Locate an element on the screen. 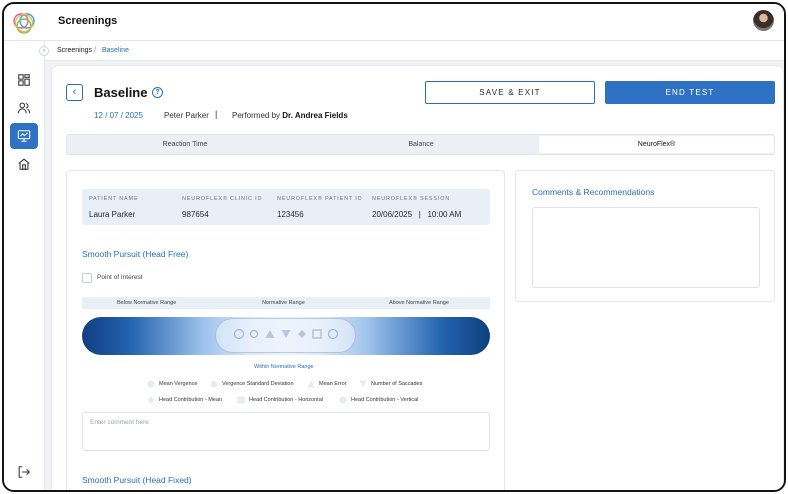 The width and height of the screenshot is (788, 494). mean-error-marker-icon is located at coordinates (270, 334).